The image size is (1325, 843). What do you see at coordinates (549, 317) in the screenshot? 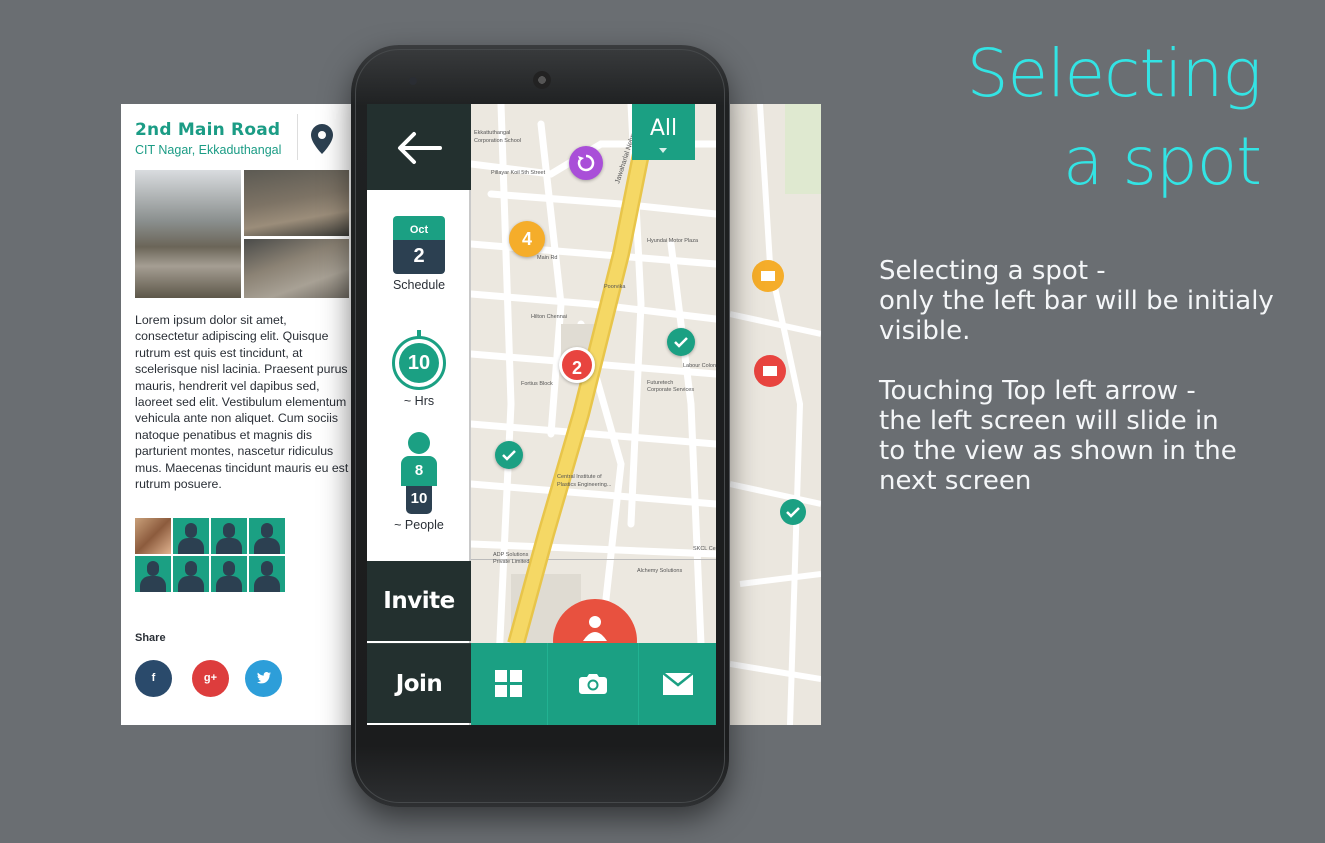
I see `street-label: Hilton Chennai` at bounding box center [549, 317].